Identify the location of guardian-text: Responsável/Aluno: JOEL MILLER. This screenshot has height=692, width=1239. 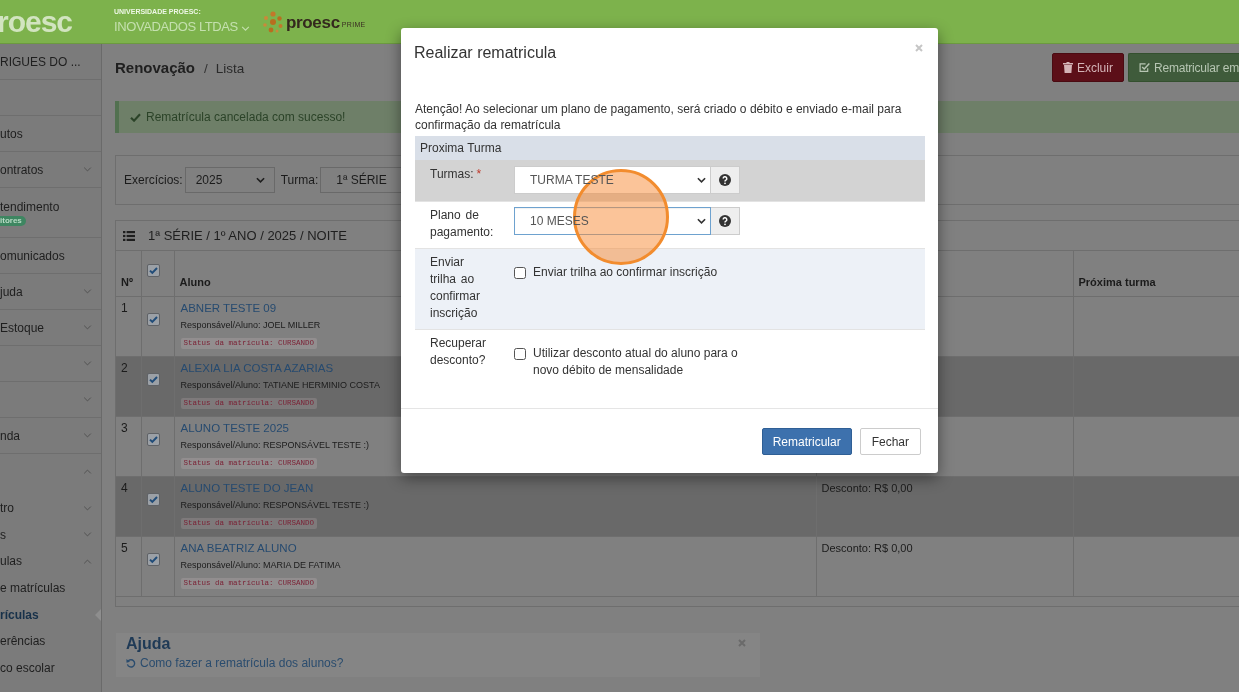
(250, 325).